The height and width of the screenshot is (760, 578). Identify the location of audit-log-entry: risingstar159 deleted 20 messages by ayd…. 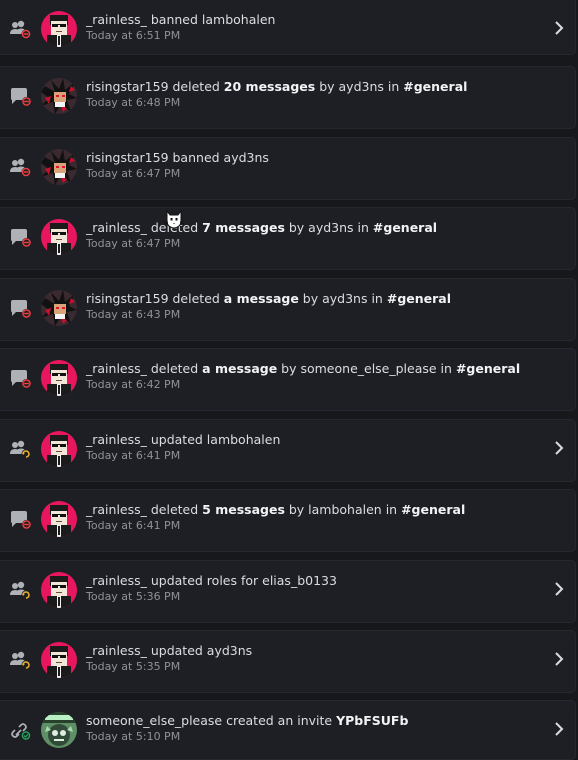
(288, 97).